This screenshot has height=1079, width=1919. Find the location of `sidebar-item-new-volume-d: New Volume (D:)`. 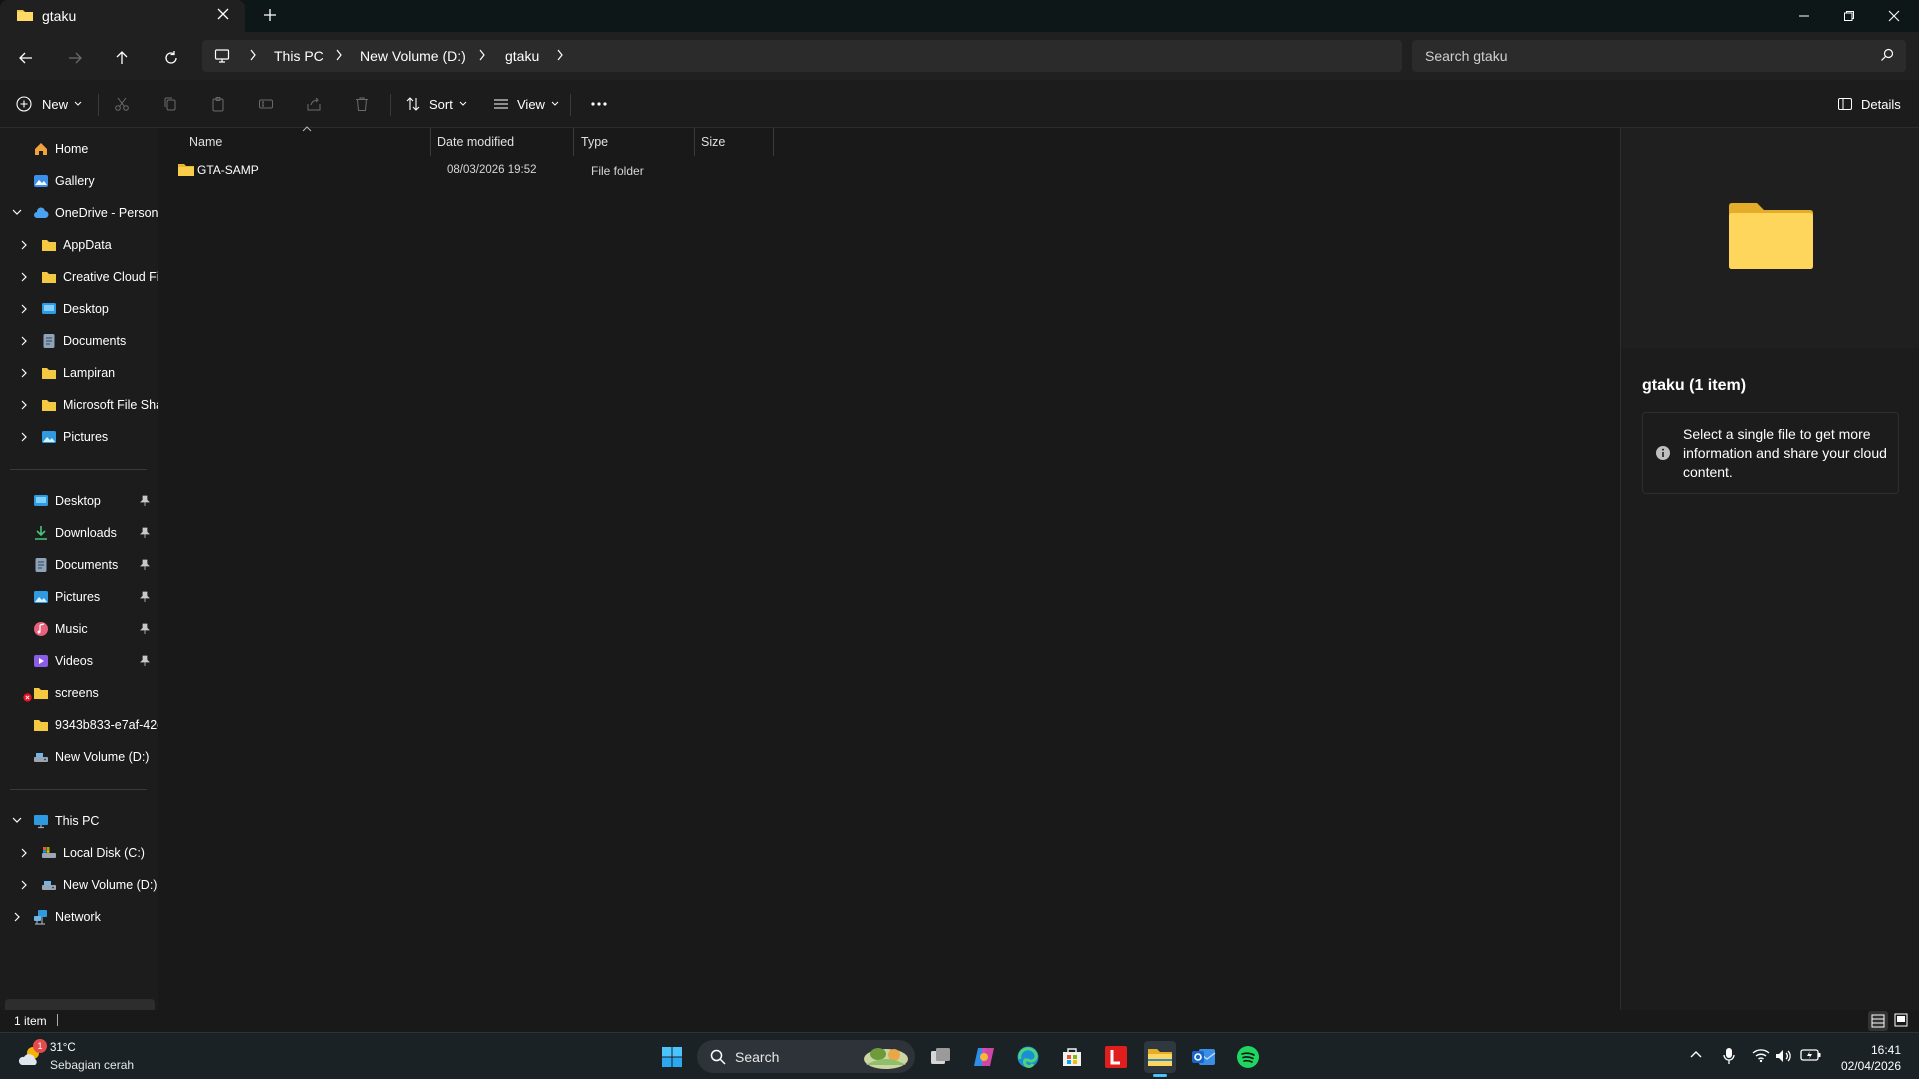

sidebar-item-new-volume-d: New Volume (D:) is located at coordinates (79, 885).